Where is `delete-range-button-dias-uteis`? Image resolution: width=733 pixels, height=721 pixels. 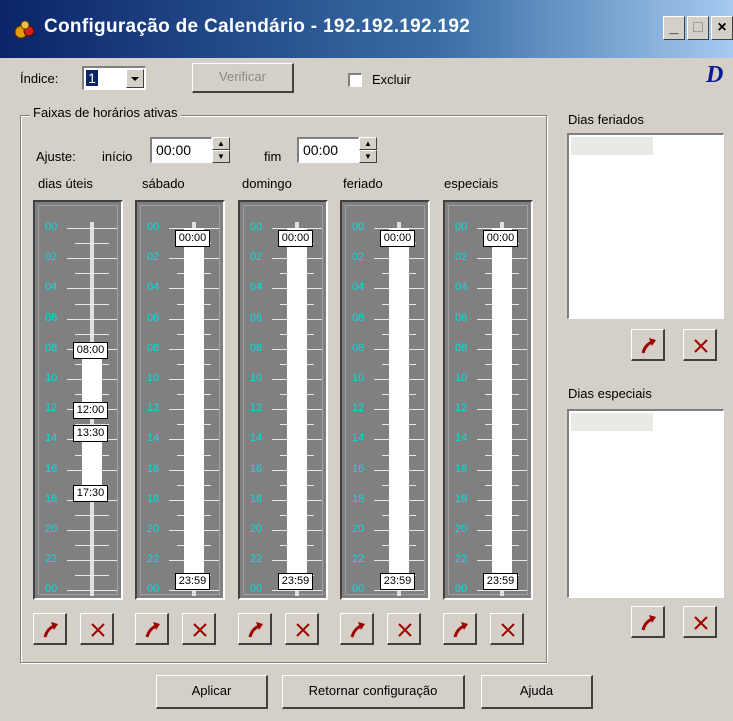 delete-range-button-dias-uteis is located at coordinates (97, 629).